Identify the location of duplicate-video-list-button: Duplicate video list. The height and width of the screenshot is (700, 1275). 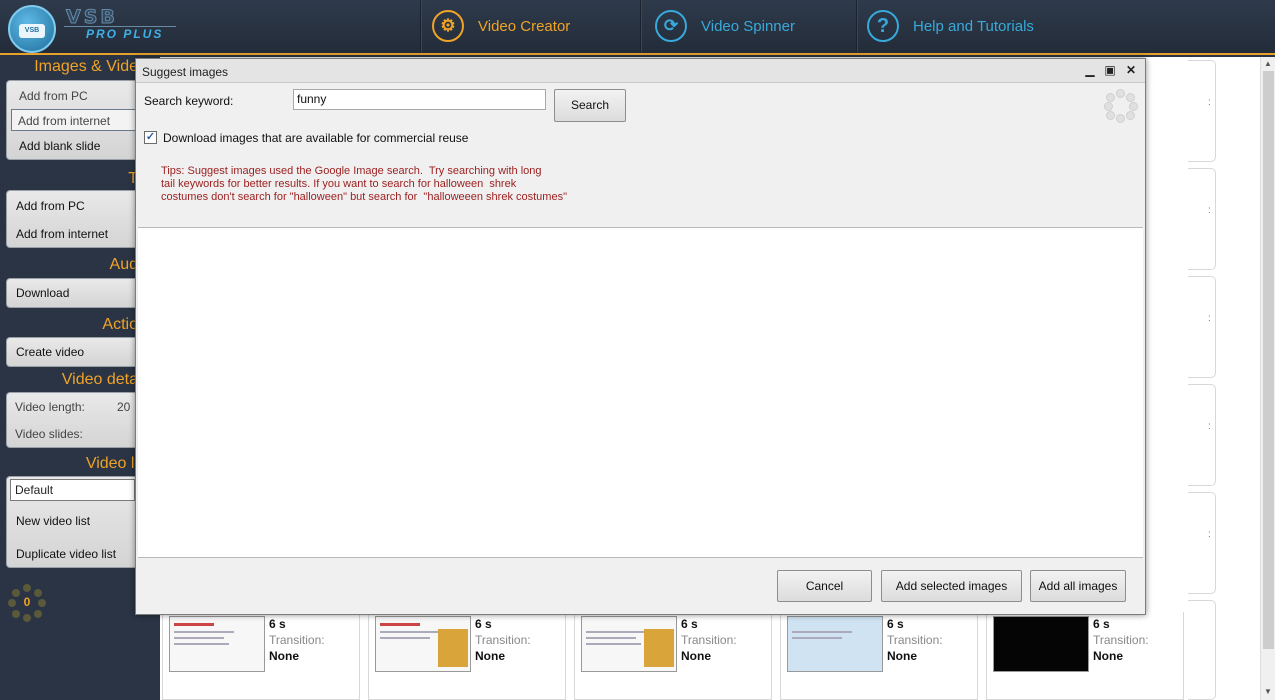
(72, 554).